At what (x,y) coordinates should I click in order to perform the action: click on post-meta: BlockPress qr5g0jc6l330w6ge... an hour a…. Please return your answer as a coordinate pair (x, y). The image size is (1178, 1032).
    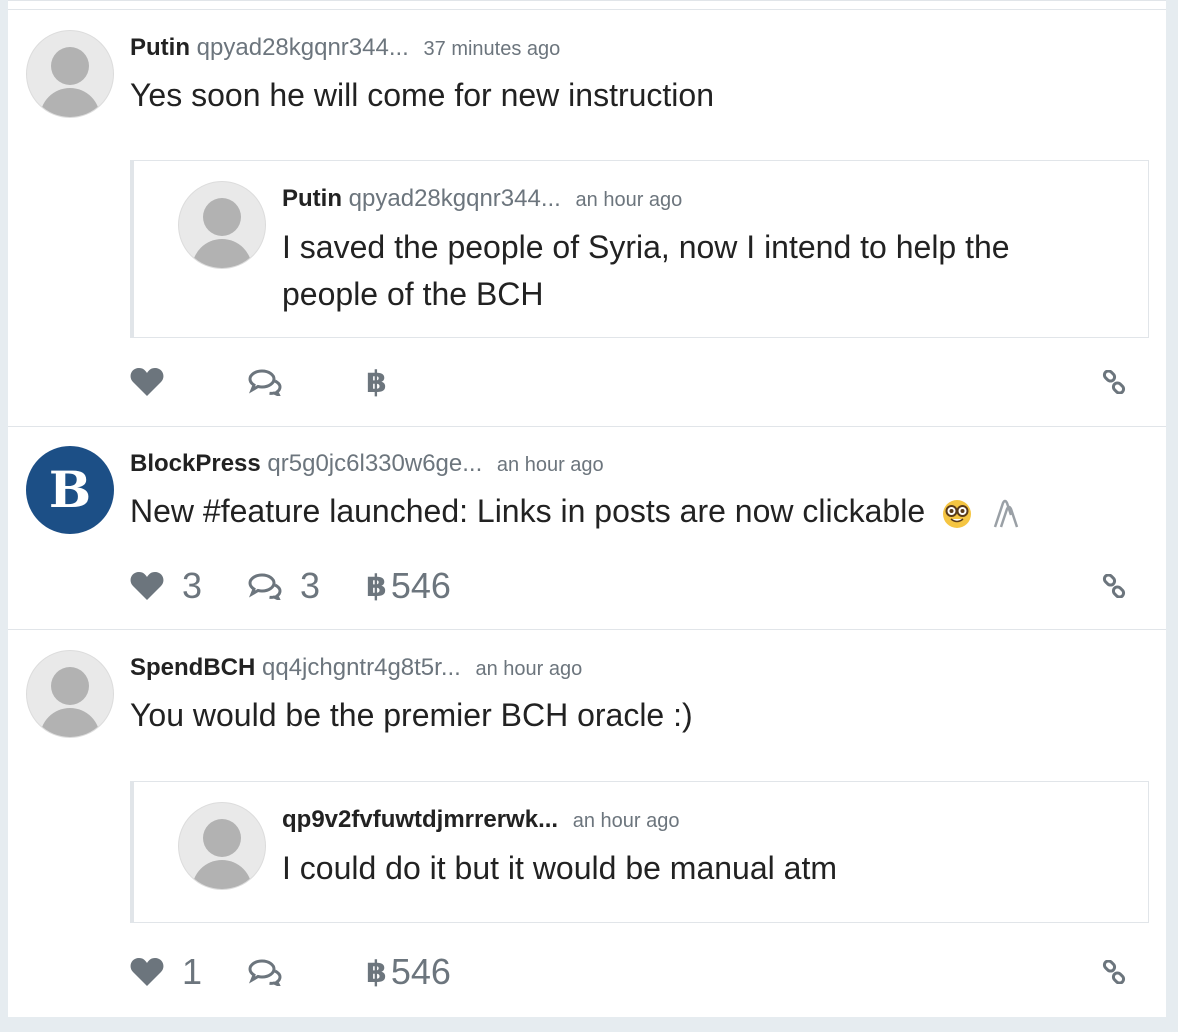
    Looking at the image, I should click on (367, 464).